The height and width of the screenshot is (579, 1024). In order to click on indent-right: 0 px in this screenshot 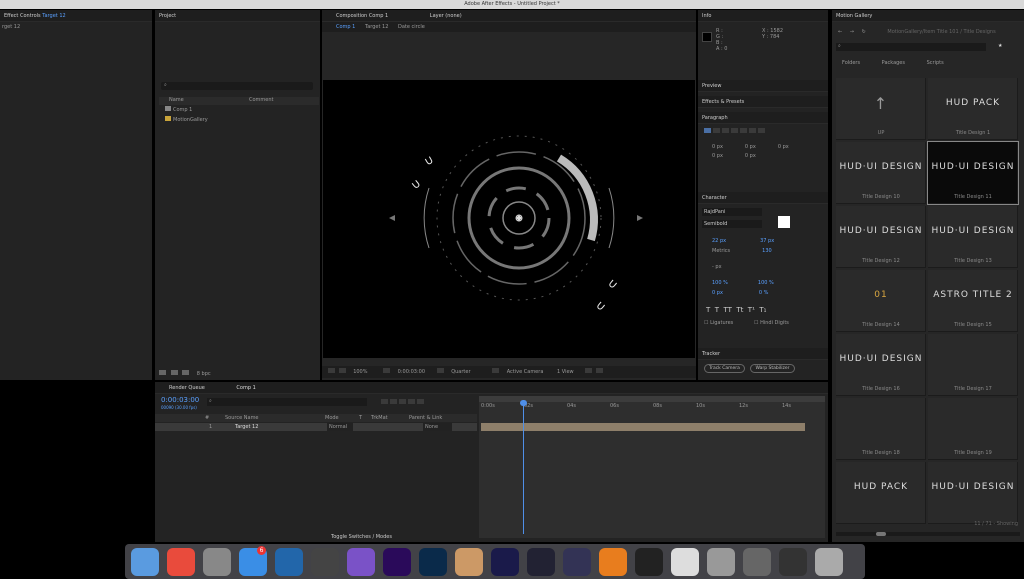, I will do `click(783, 147)`.